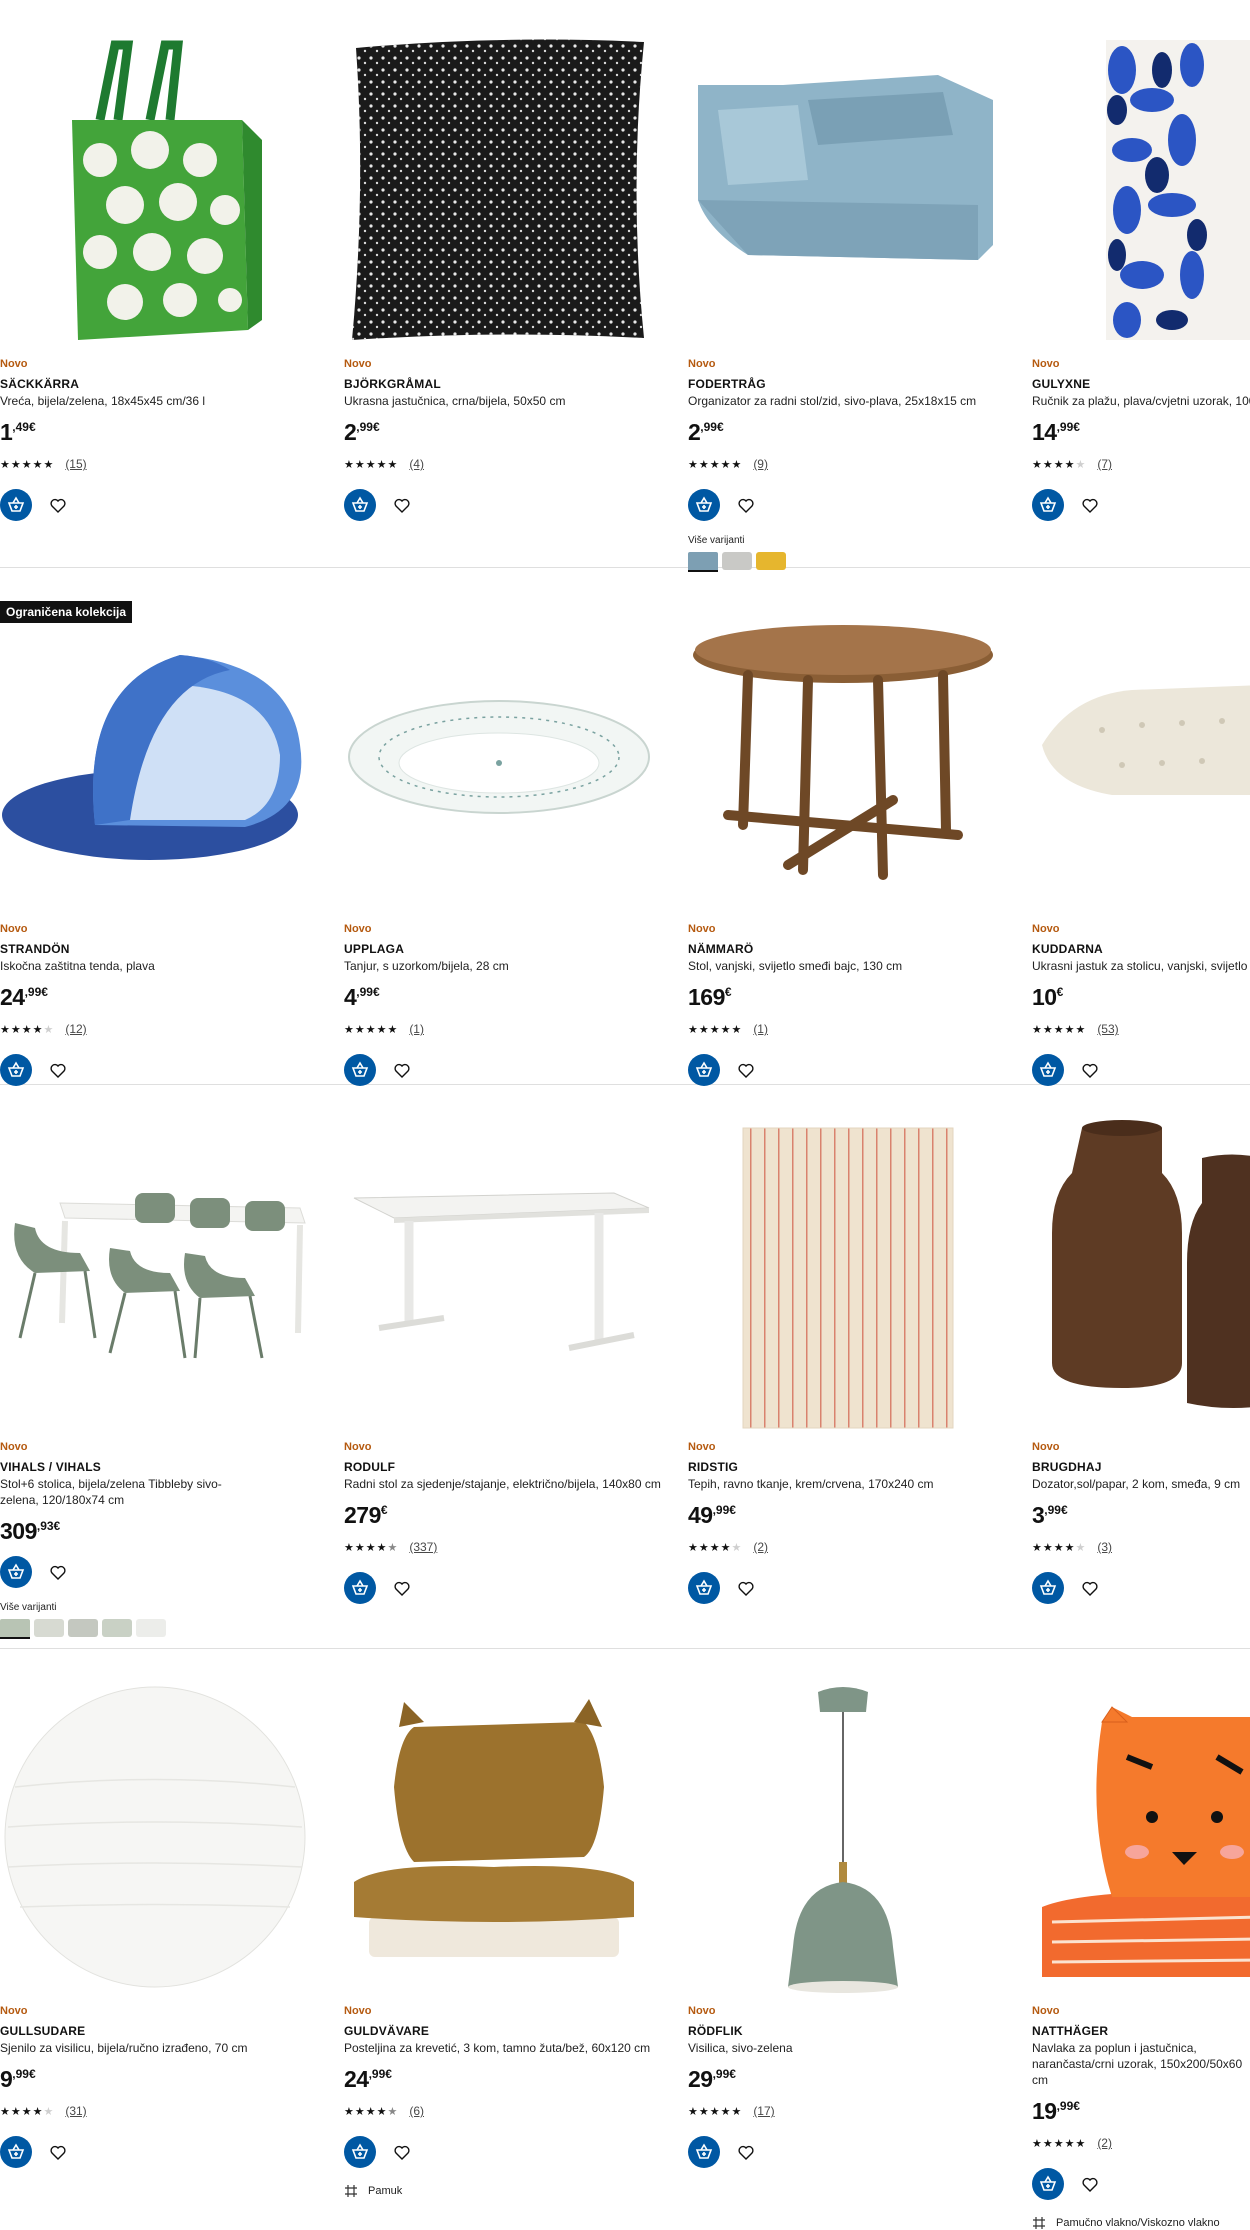 The image size is (1250, 2230). Describe the element at coordinates (1141, 464) in the screenshot. I see `rating: ★★★★★ (7)` at that location.